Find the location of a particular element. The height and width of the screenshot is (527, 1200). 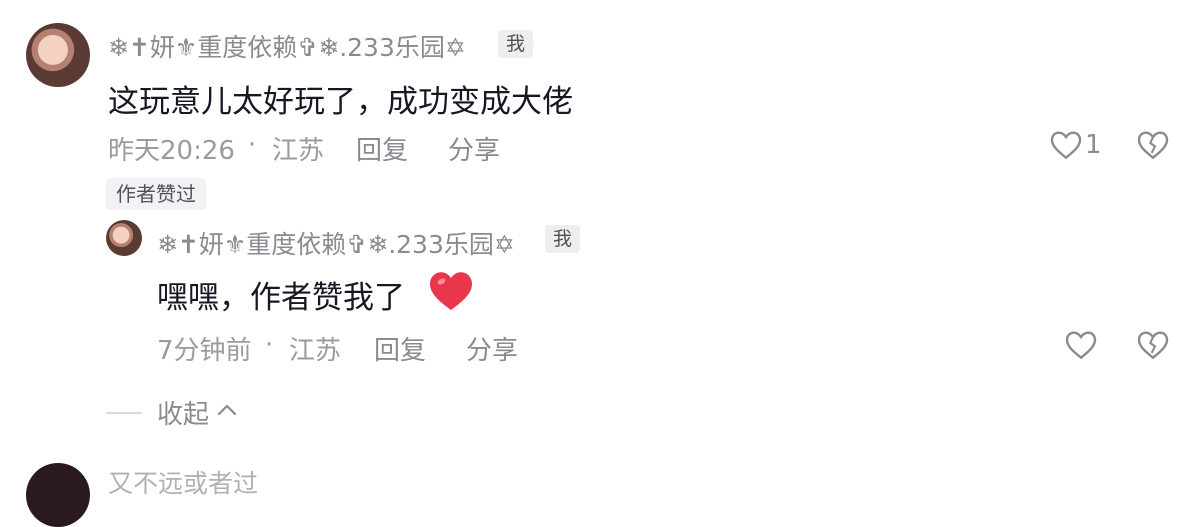

reply-heart-outline-icon is located at coordinates (1081, 345).